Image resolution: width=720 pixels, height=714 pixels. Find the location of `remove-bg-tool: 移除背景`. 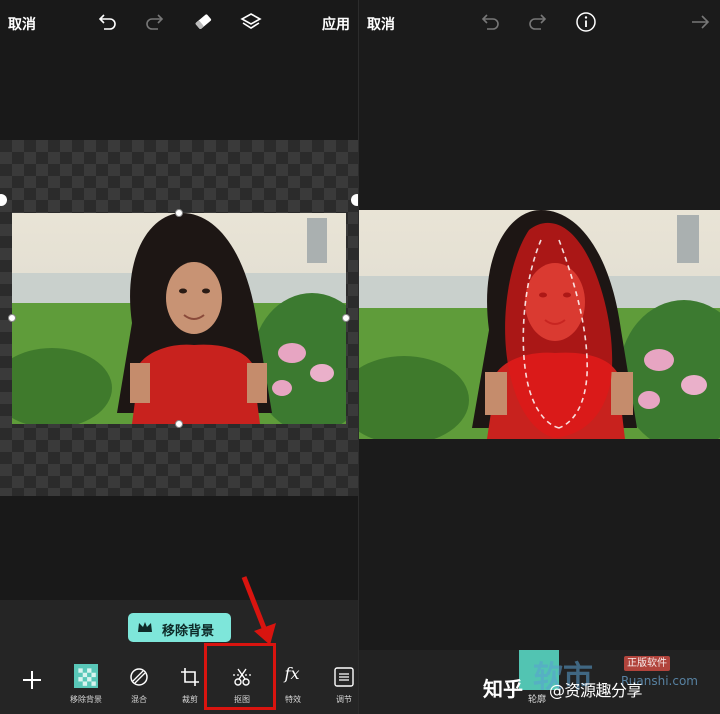

remove-bg-tool: 移除背景 is located at coordinates (86, 686).